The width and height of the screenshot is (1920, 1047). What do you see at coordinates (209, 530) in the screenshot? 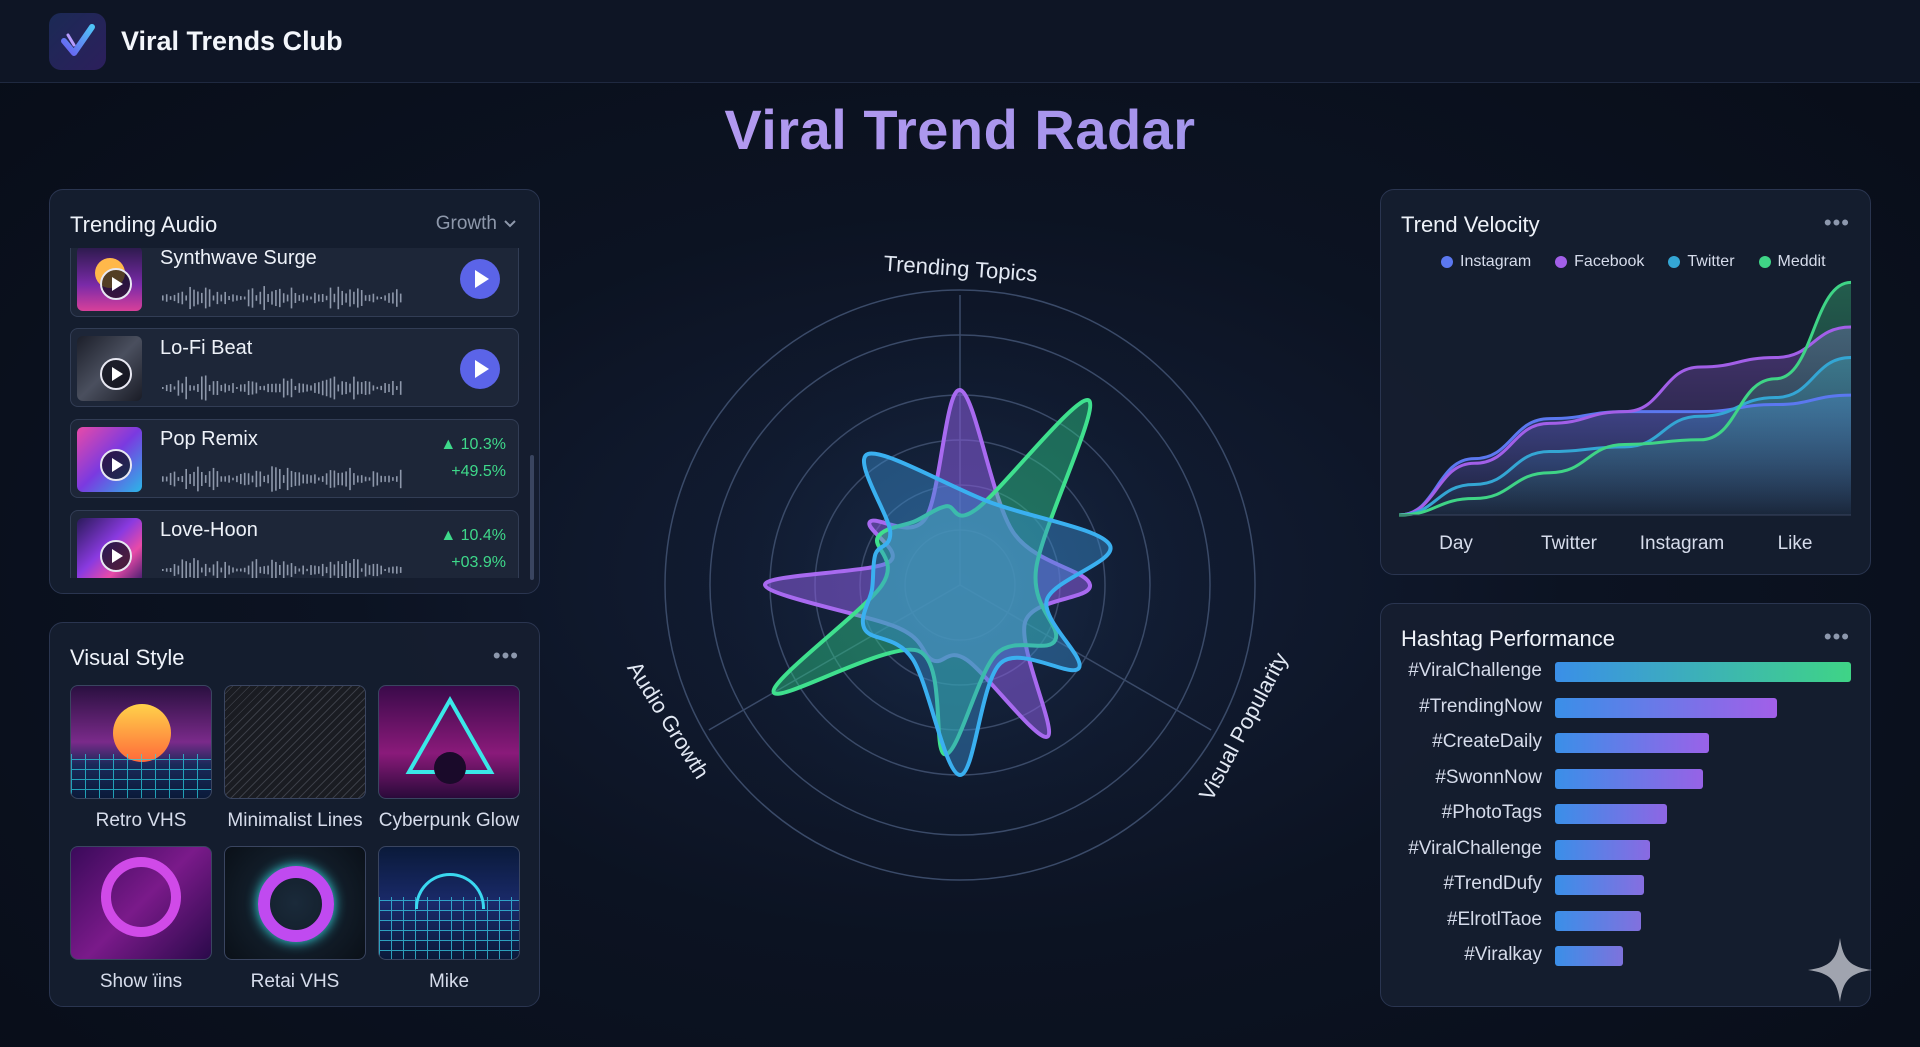
I see `audio-title: Love-Hoon` at bounding box center [209, 530].